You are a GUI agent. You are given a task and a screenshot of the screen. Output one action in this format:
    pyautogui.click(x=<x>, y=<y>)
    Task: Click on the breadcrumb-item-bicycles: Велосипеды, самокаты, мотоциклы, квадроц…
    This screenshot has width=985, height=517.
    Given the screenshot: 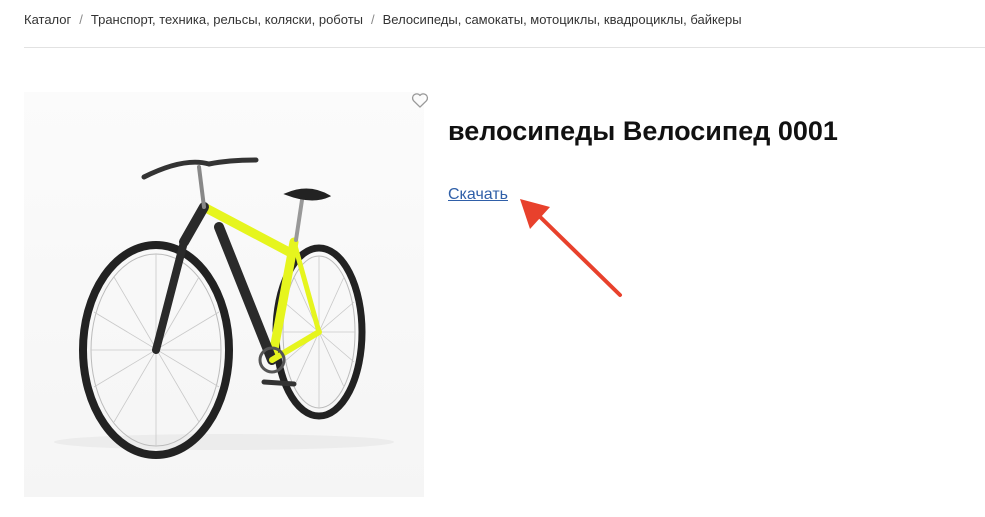 What is the action you would take?
    pyautogui.click(x=562, y=19)
    